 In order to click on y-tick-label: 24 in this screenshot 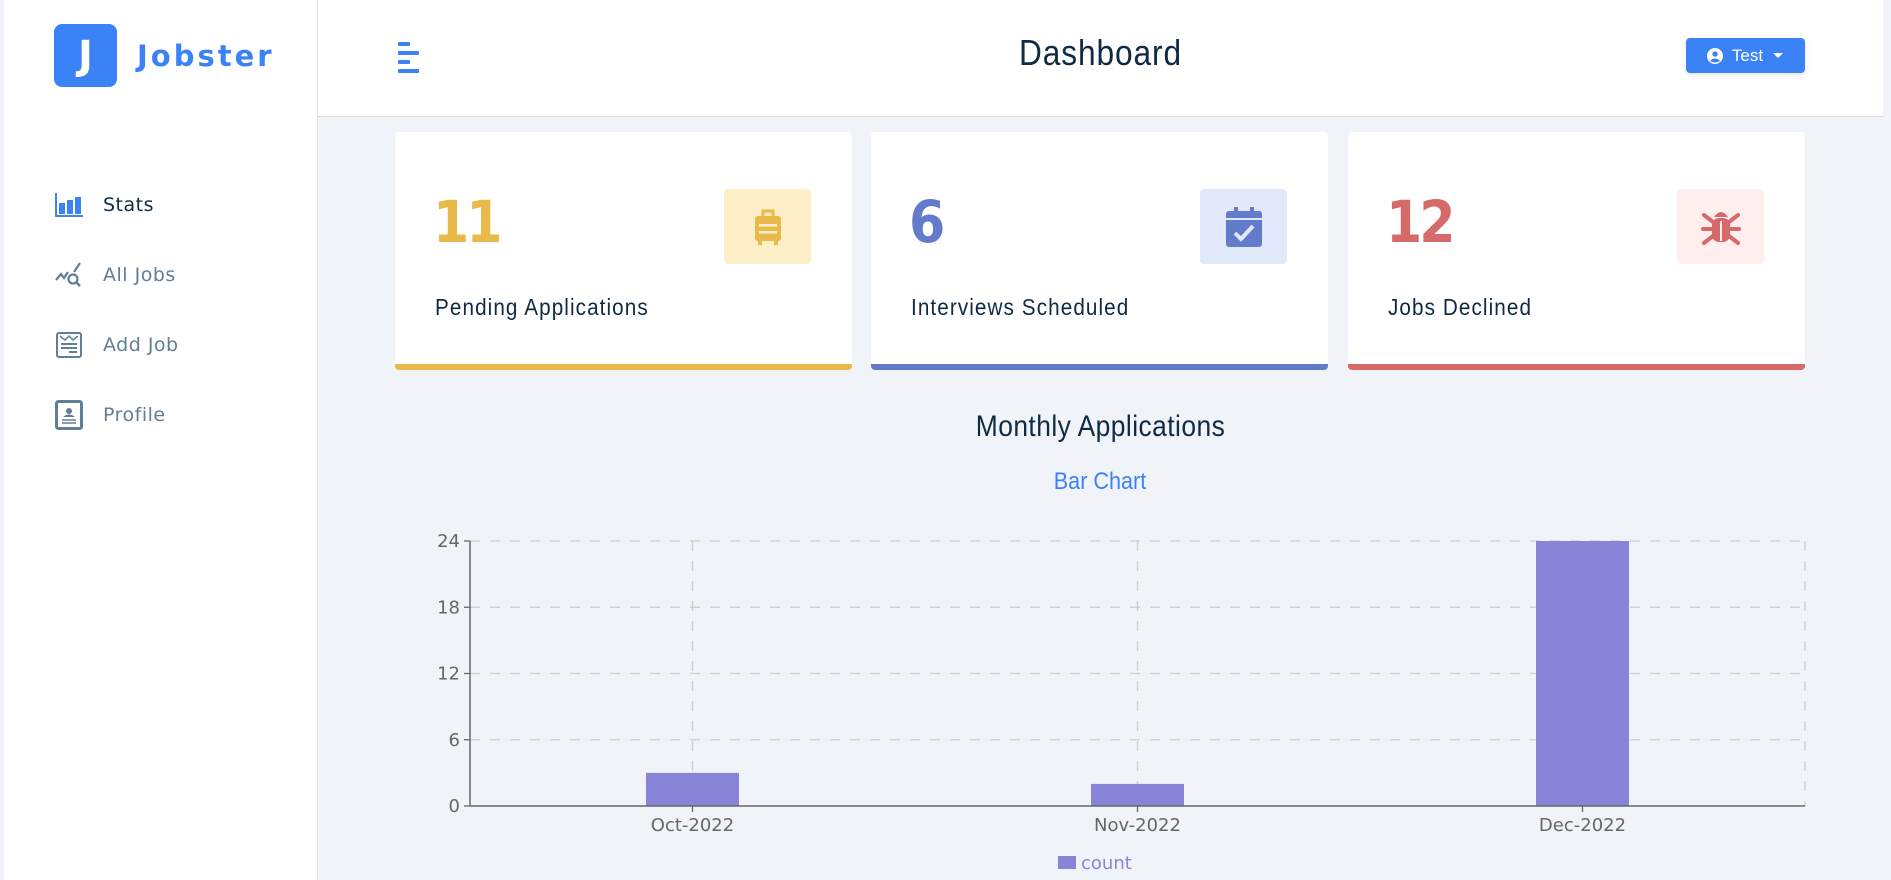, I will do `click(448, 541)`.